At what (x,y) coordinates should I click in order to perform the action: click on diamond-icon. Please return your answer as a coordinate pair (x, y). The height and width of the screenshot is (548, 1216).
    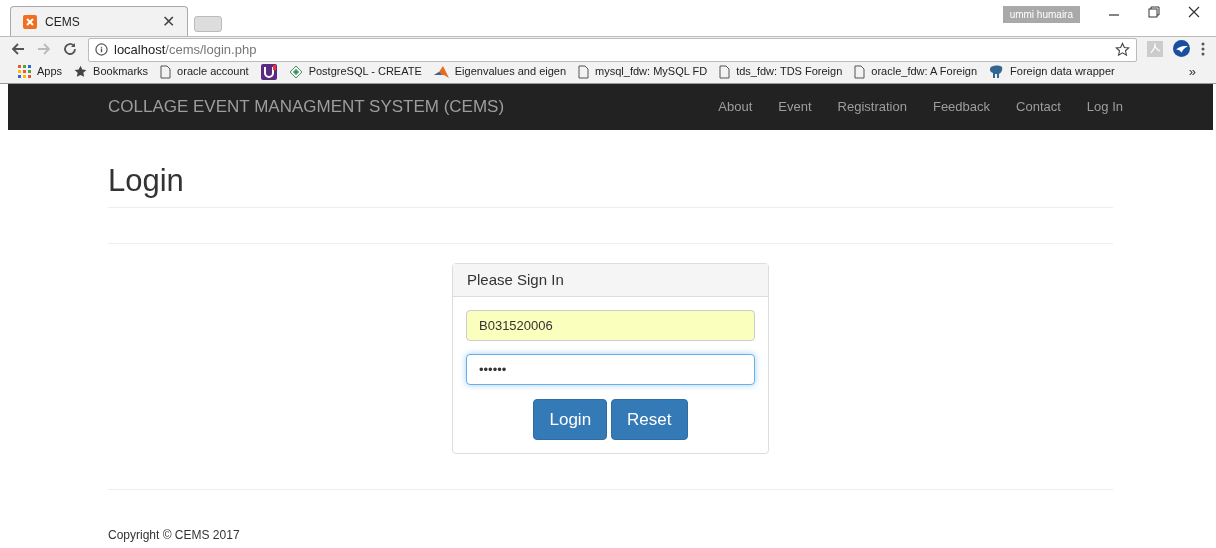
    Looking at the image, I should click on (295, 71).